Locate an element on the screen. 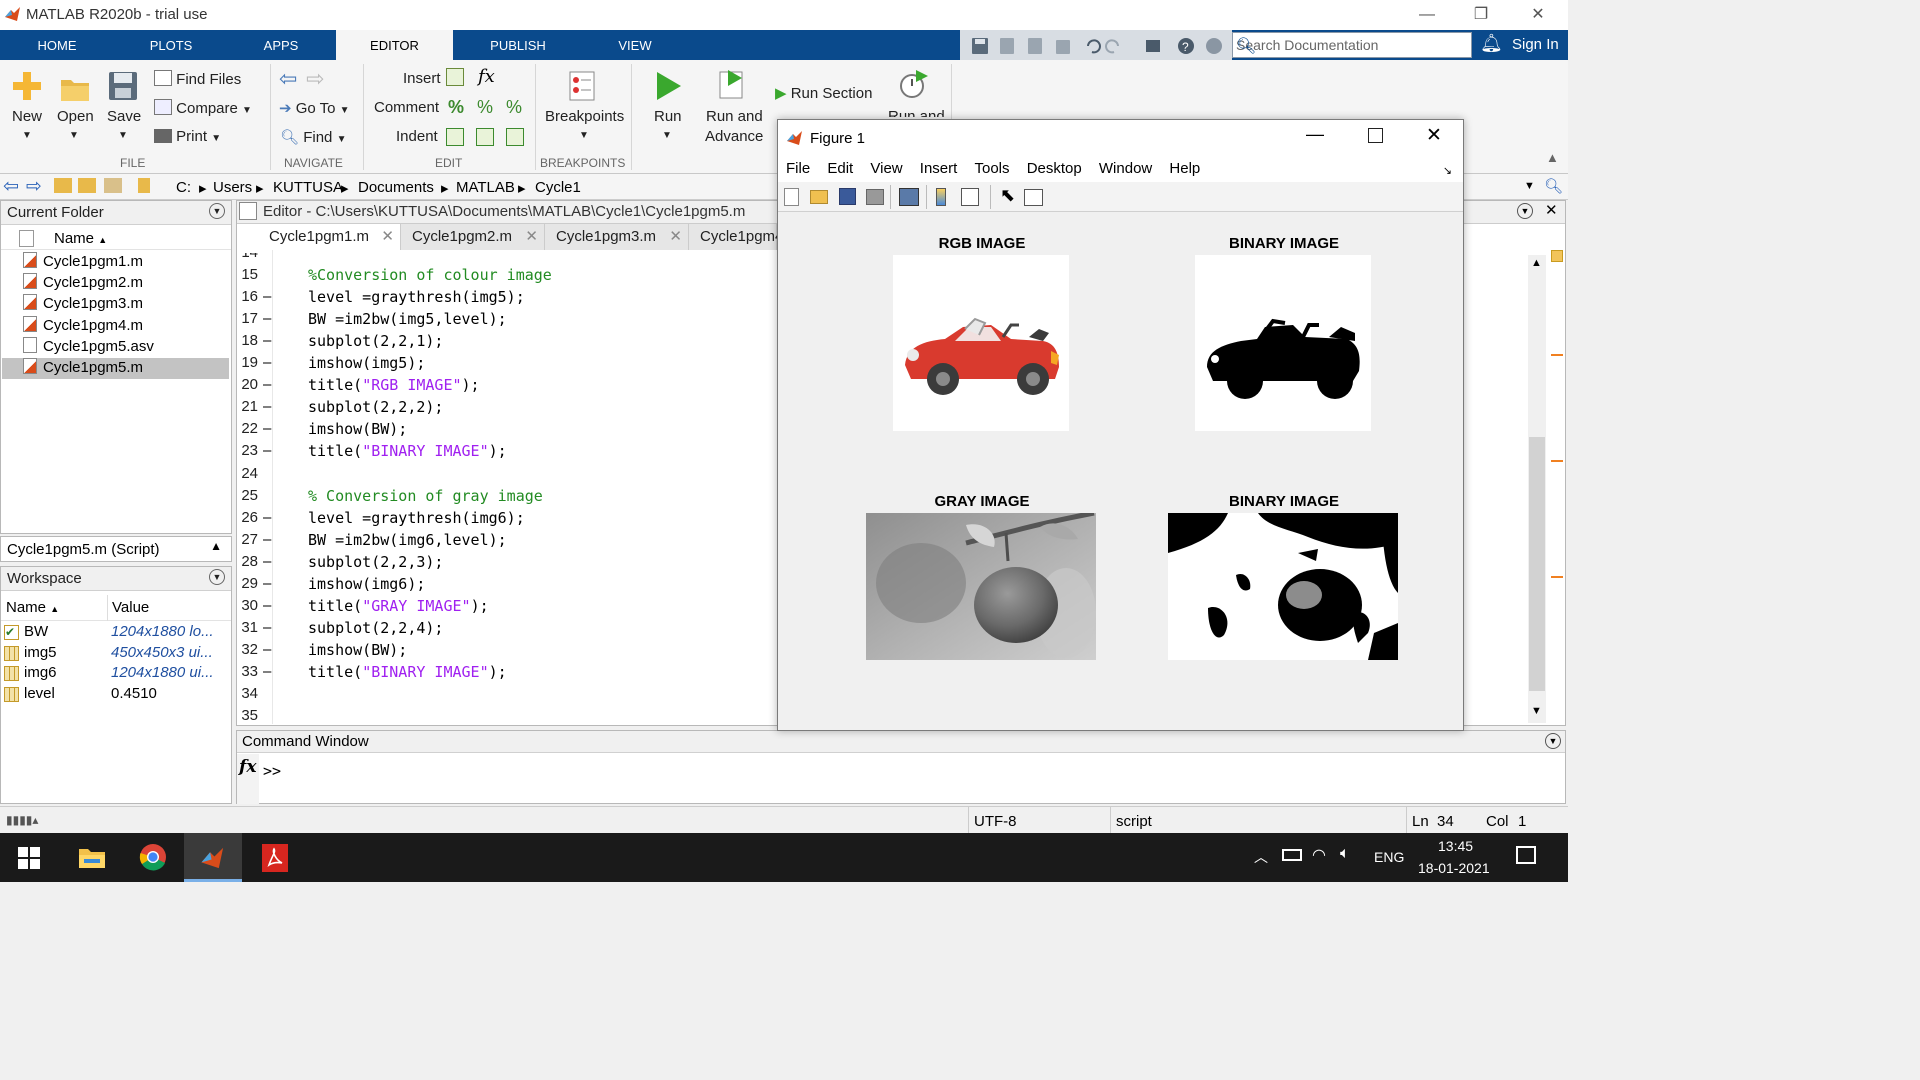 The width and height of the screenshot is (1920, 1080). find-files-button: Find Files is located at coordinates (197, 79).